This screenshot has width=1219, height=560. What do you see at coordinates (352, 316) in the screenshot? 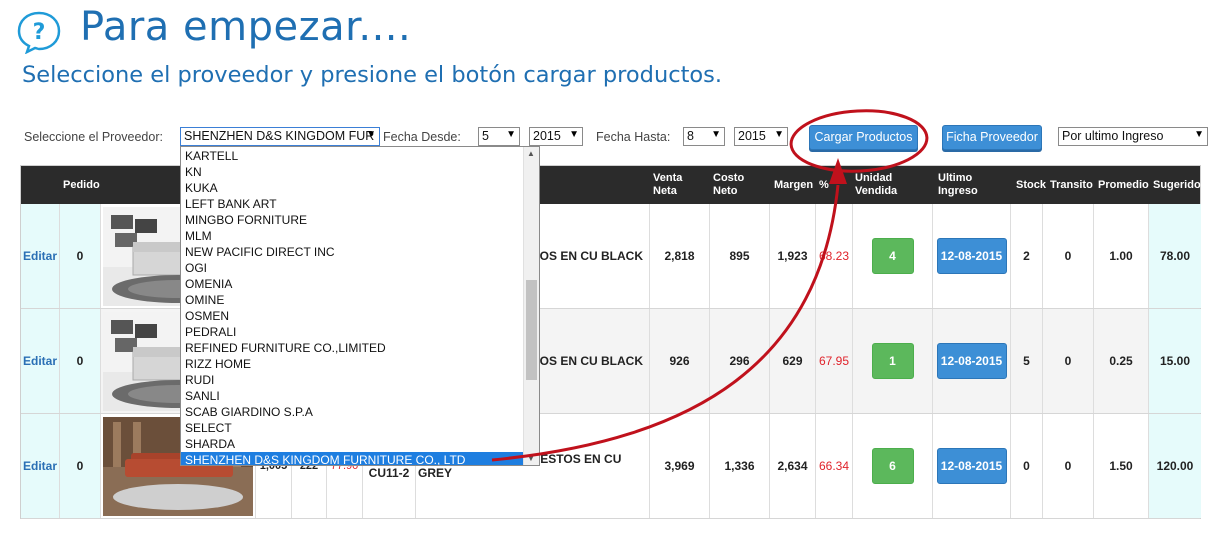
I see `dropdown-option: OSMEN` at bounding box center [352, 316].